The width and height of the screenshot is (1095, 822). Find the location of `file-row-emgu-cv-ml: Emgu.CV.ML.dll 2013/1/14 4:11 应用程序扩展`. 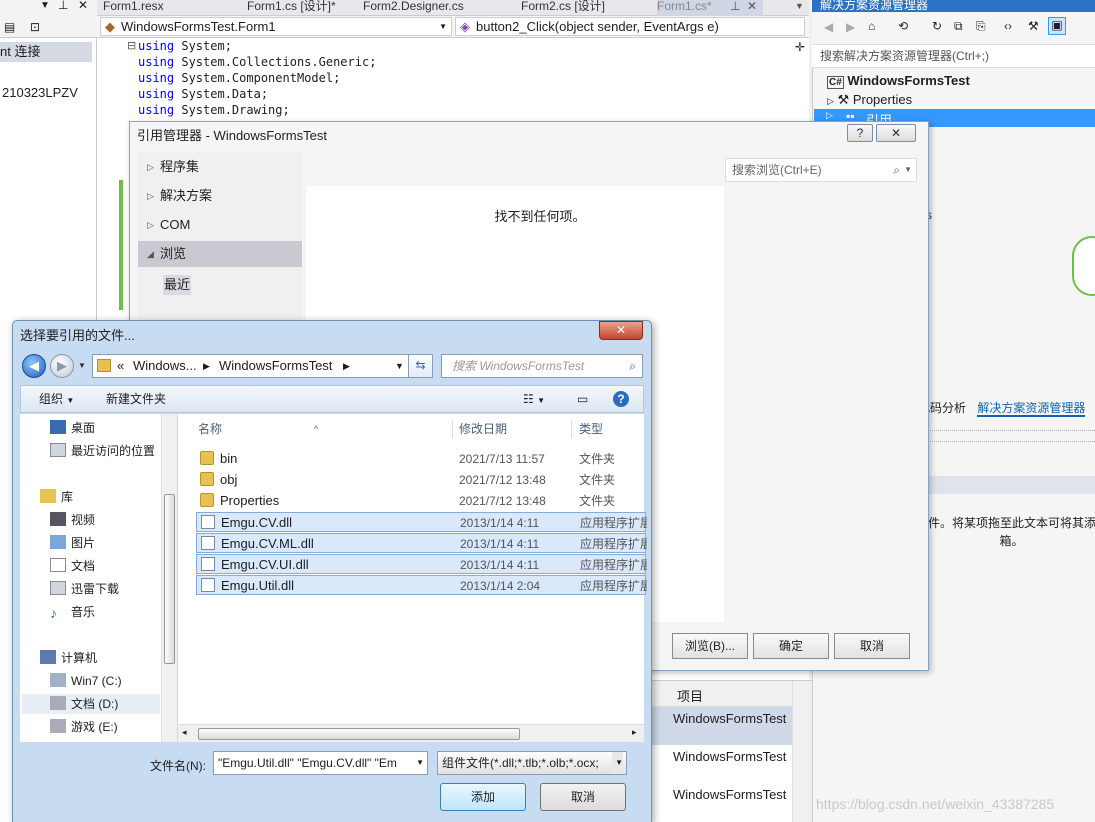

file-row-emgu-cv-ml: Emgu.CV.ML.dll 2013/1/14 4:11 应用程序扩展 is located at coordinates (421, 543).